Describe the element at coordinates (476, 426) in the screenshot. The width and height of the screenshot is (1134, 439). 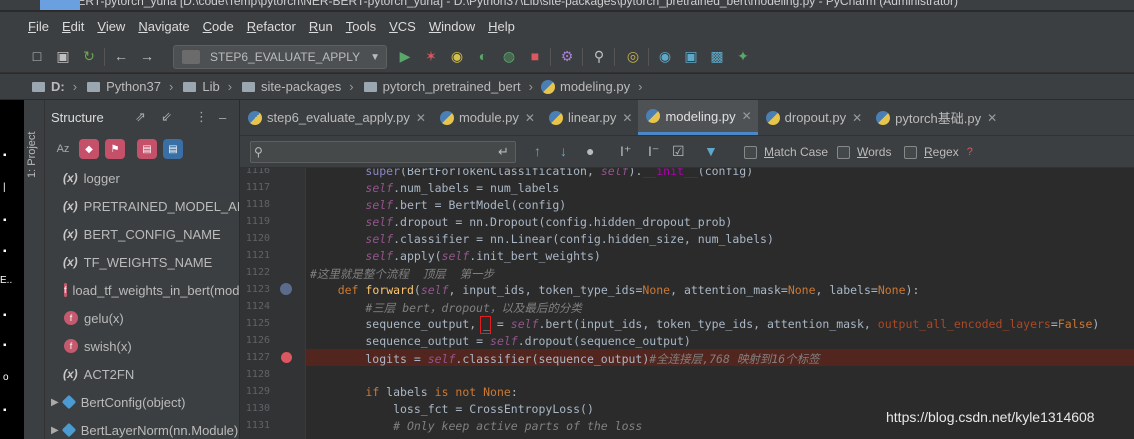
I see `code-line: # Only keep active parts of the loss` at that location.